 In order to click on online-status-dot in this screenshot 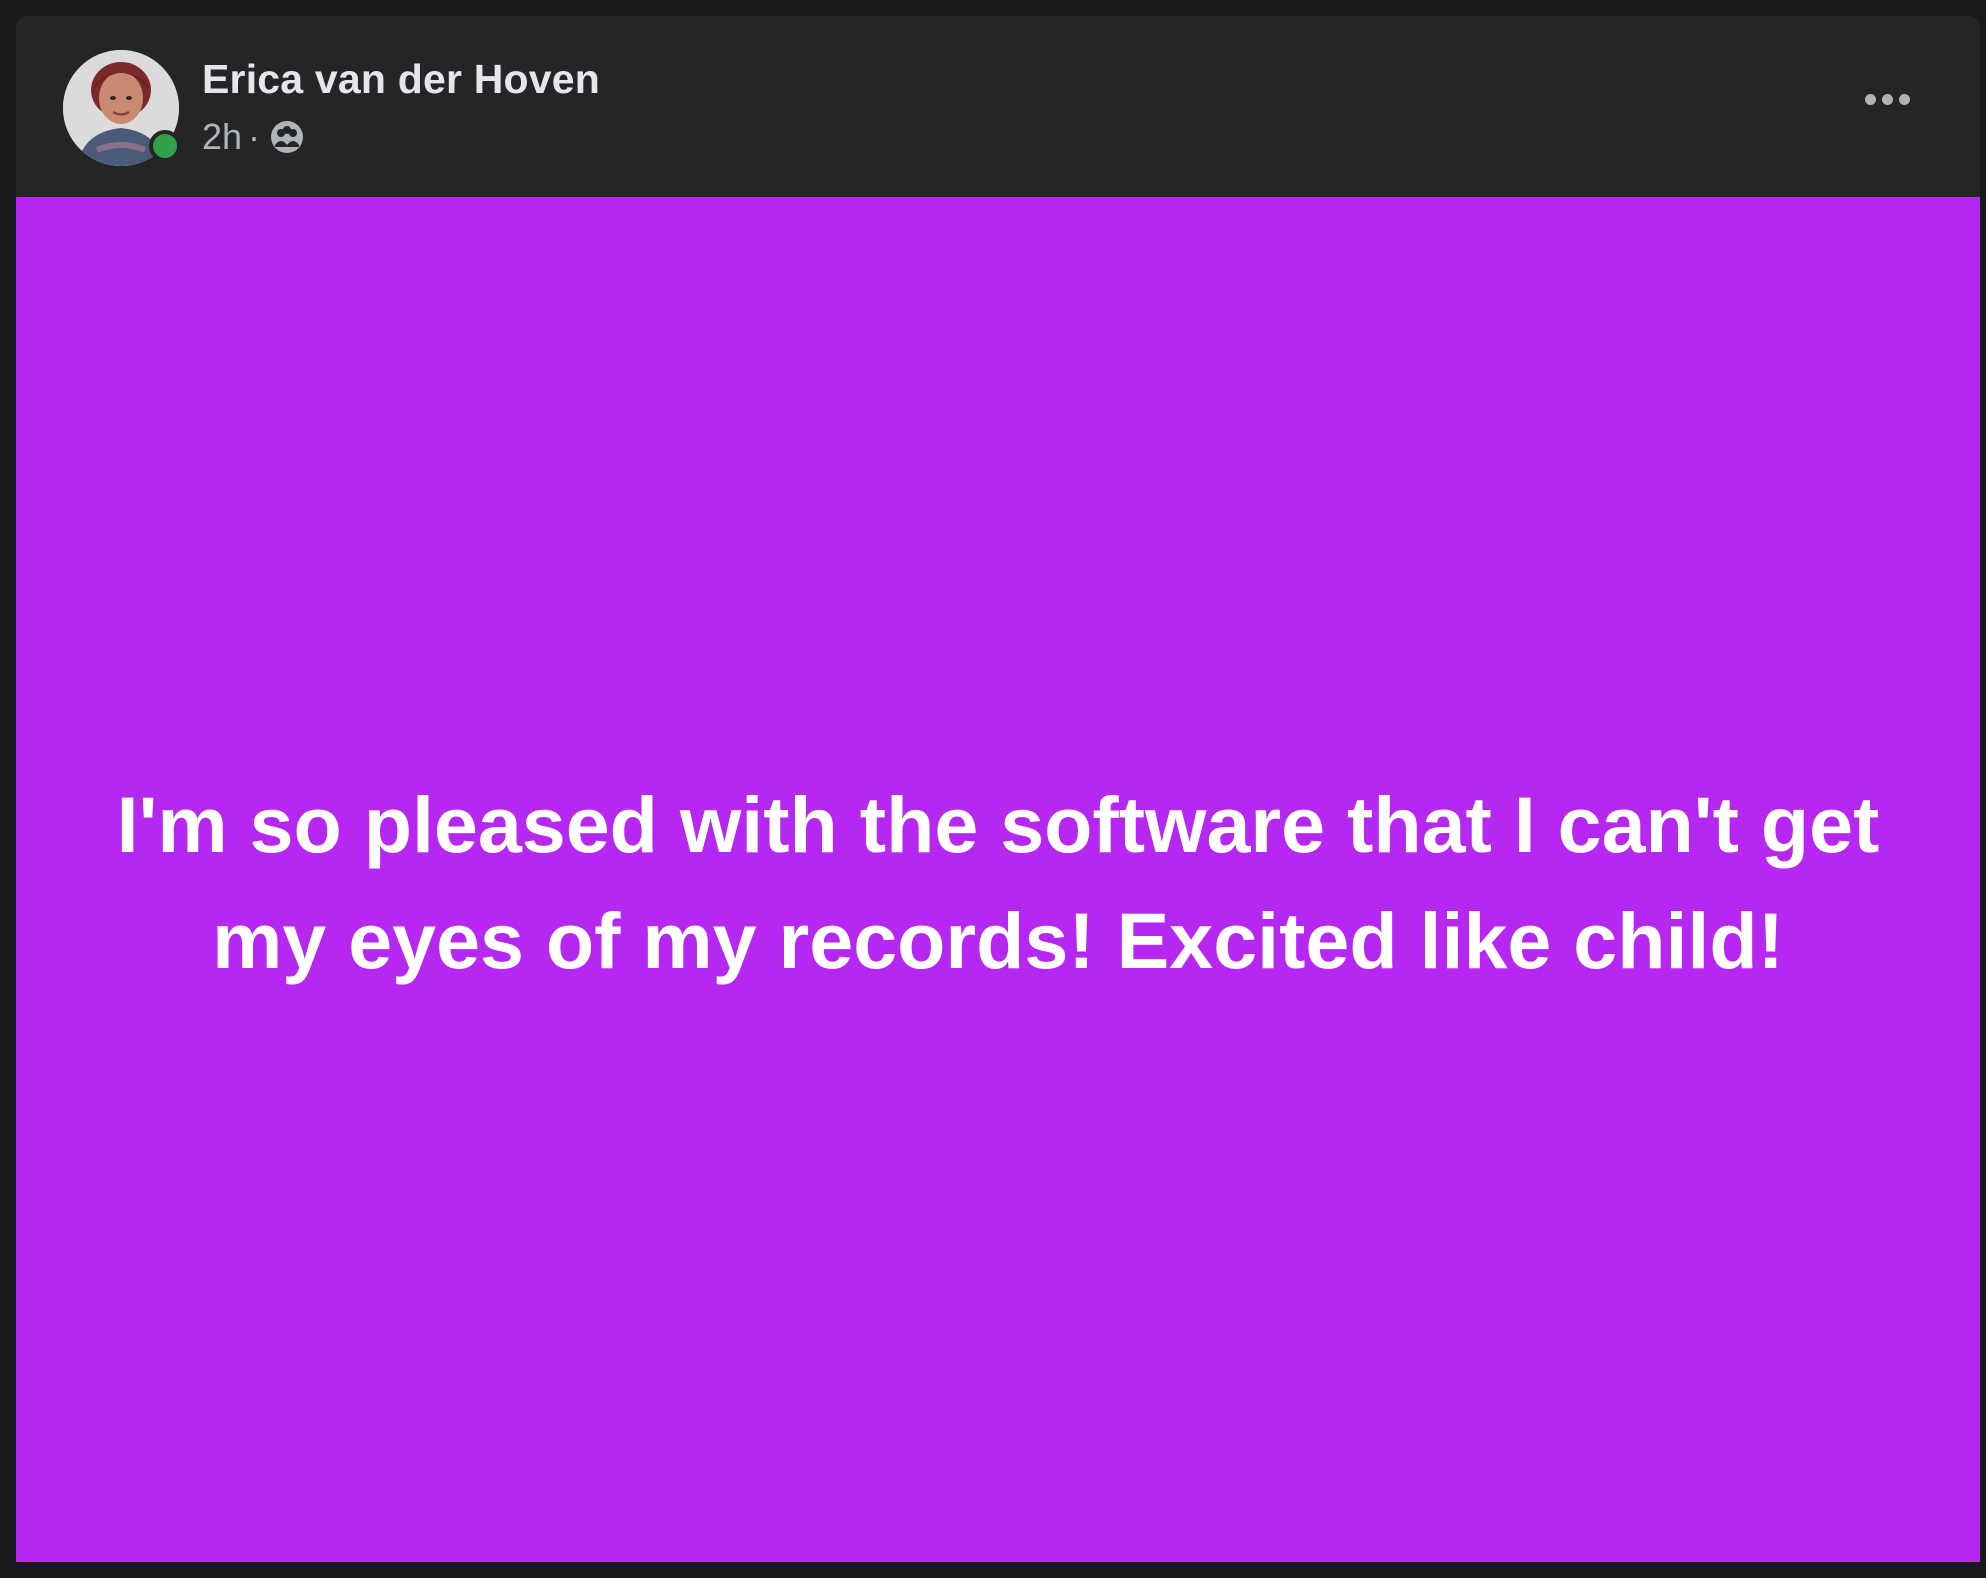, I will do `click(165, 146)`.